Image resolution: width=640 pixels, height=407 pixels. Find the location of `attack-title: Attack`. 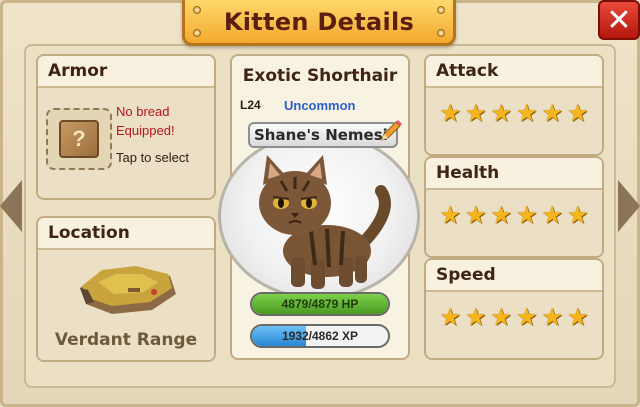

attack-title: Attack is located at coordinates (514, 72).